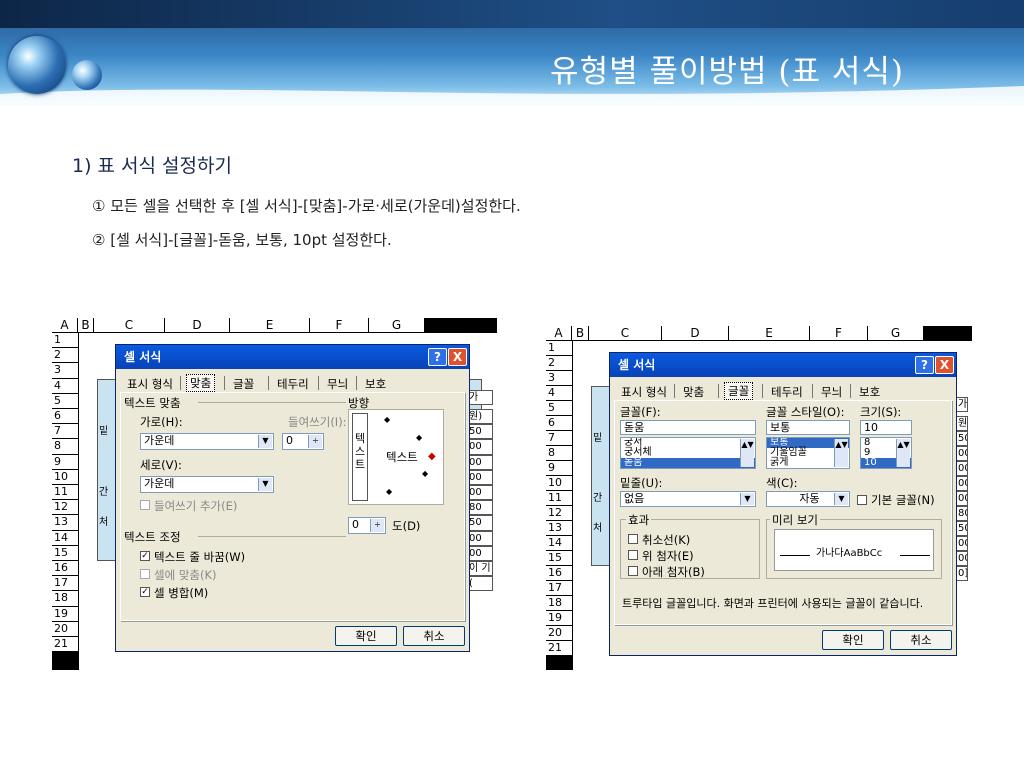  Describe the element at coordinates (559, 438) in the screenshot. I see `row-header-7: 7` at that location.